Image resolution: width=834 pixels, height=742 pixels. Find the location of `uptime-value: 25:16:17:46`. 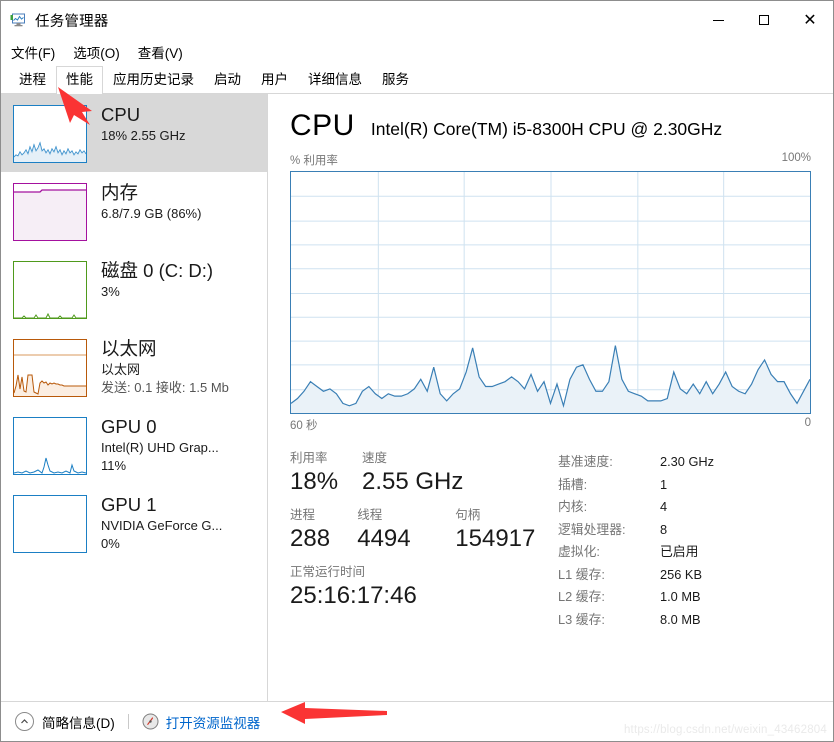

uptime-value: 25:16:17:46 is located at coordinates (353, 595).